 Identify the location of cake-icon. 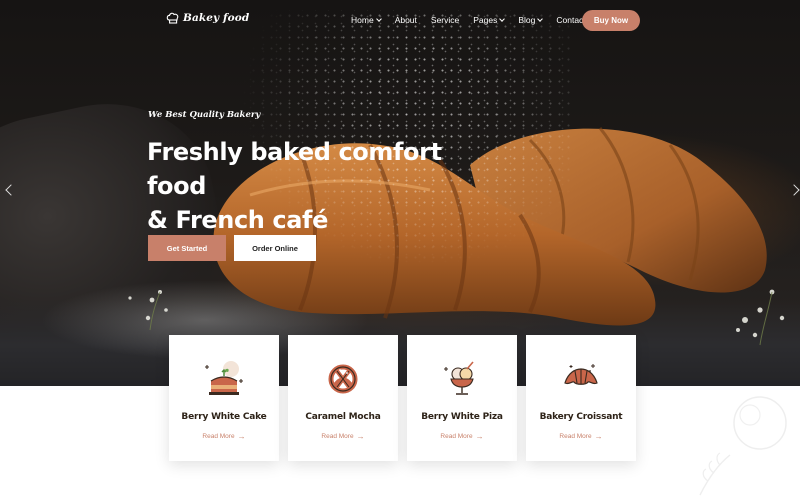
(224, 378).